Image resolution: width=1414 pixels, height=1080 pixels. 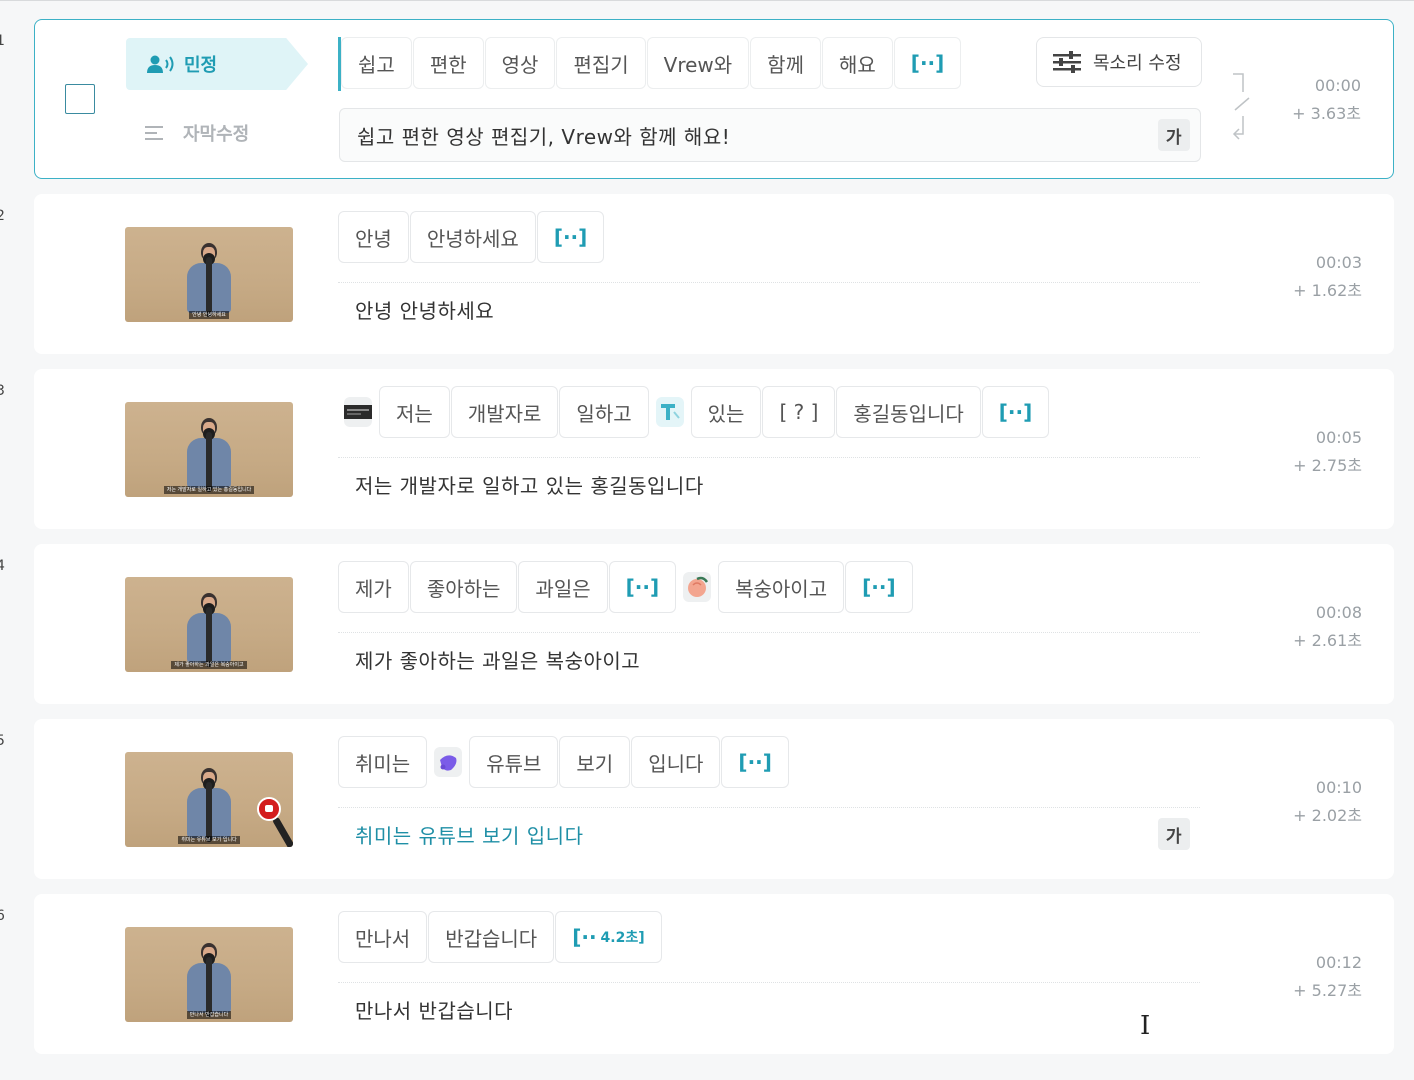 I want to click on word-chip: 제가, so click(x=373, y=587).